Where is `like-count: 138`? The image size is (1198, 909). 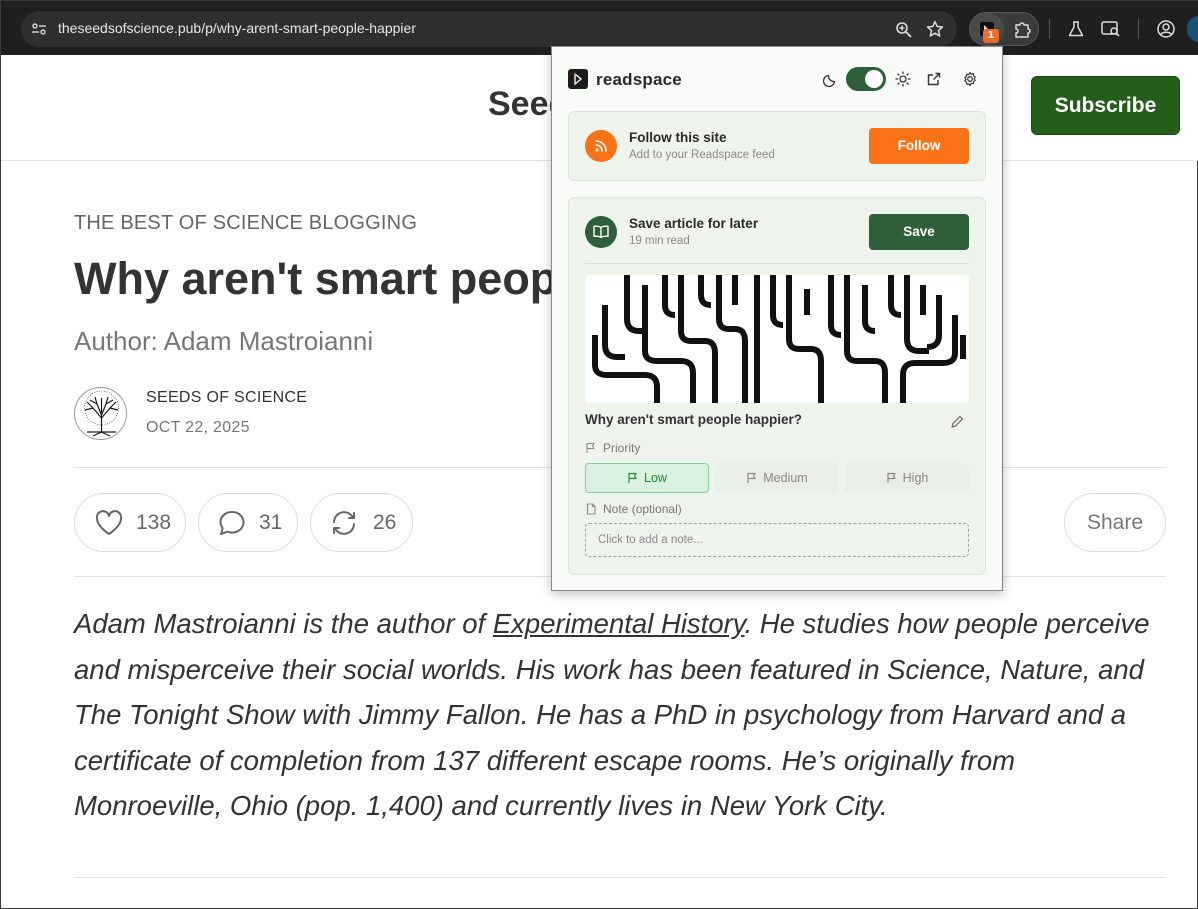 like-count: 138 is located at coordinates (154, 522).